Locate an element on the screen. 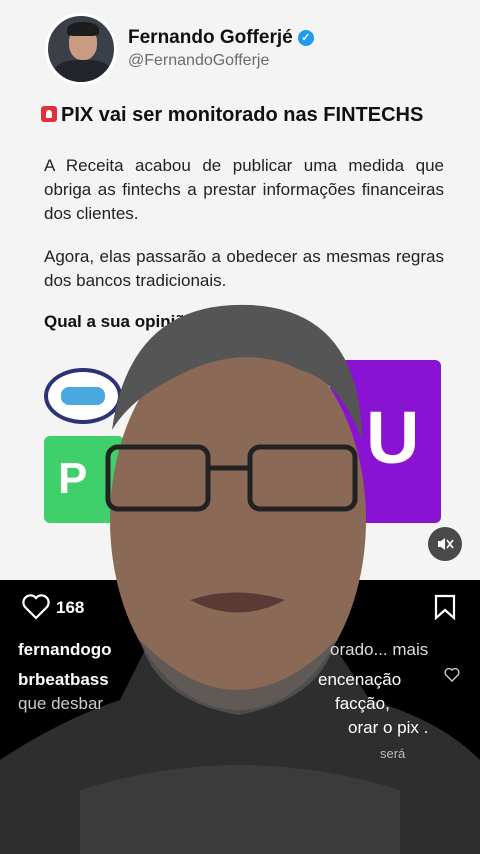  comment-text: que desbar is located at coordinates (61, 703).